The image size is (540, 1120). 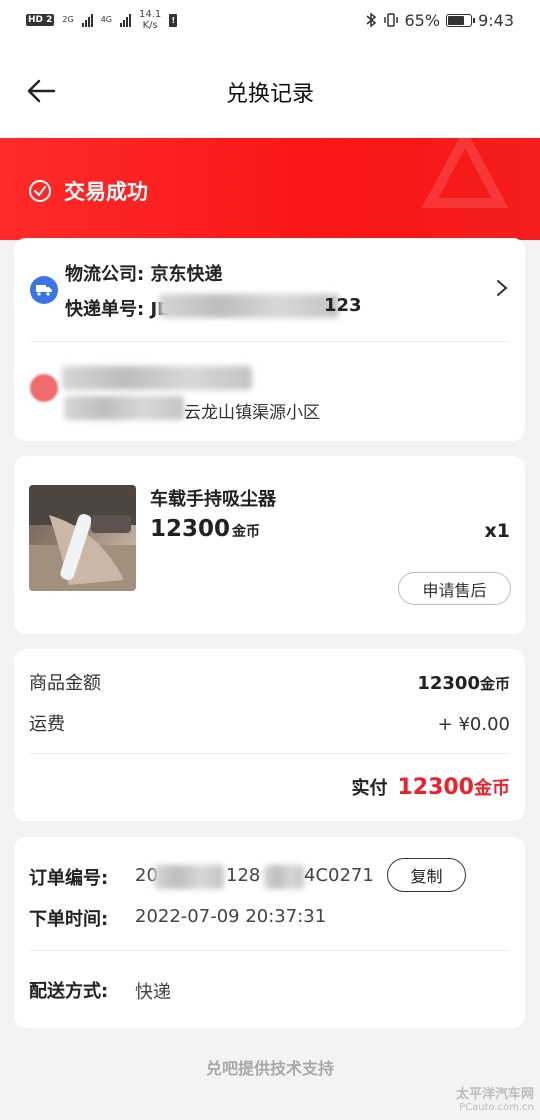 I want to click on product-price: 12300 金币, so click(x=205, y=529).